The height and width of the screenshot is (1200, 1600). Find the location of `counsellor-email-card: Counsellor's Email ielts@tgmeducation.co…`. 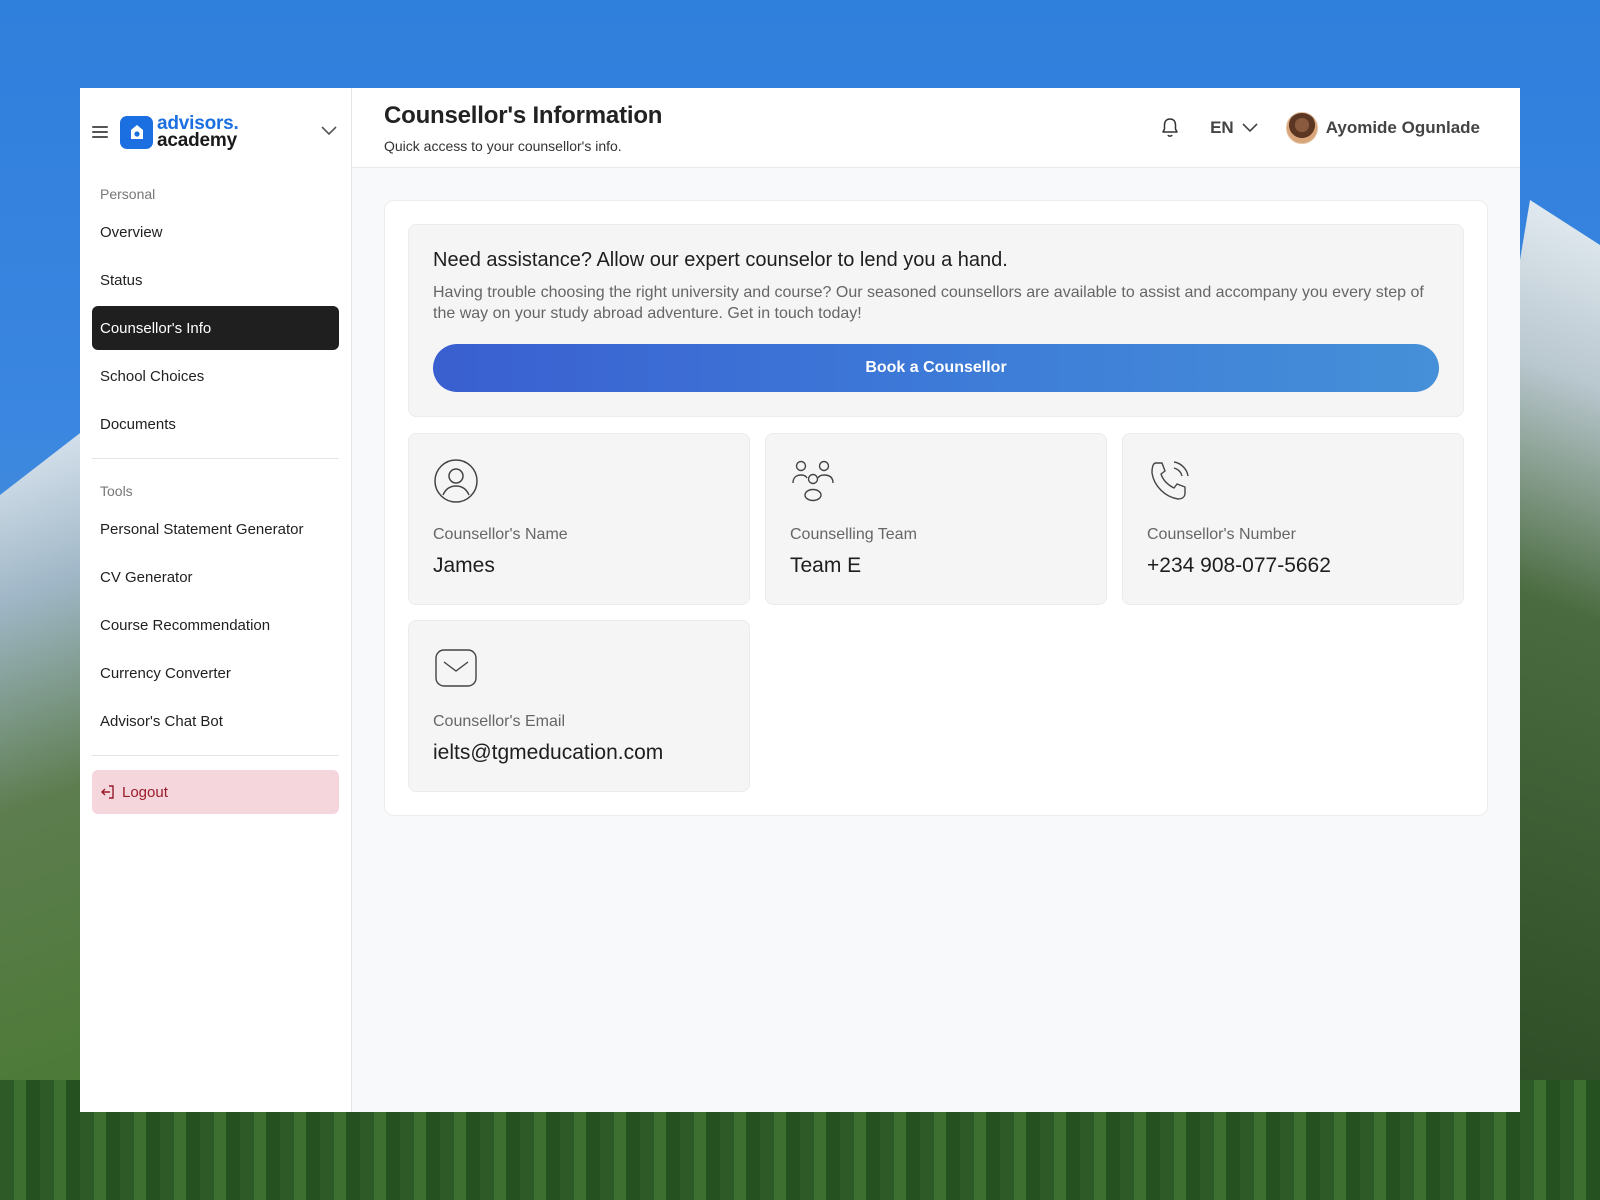

counsellor-email-card: Counsellor's Email ielts@tgmeducation.co… is located at coordinates (579, 706).